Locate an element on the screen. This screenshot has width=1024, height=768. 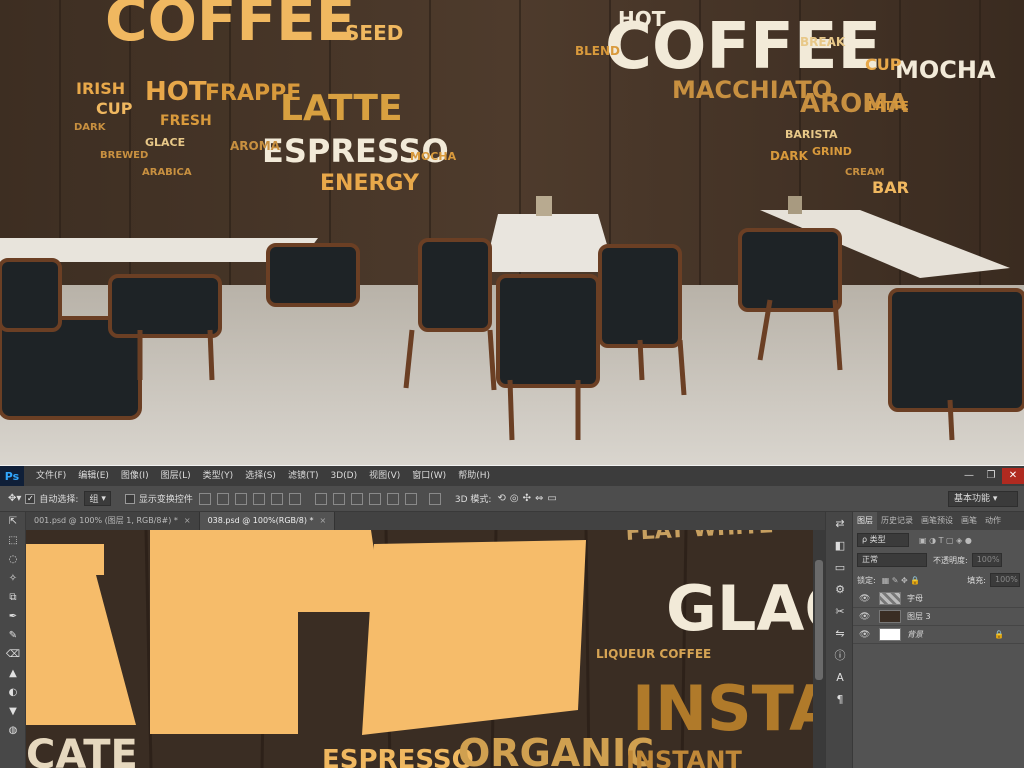
tab-history: 历史记录 is located at coordinates (897, 521).